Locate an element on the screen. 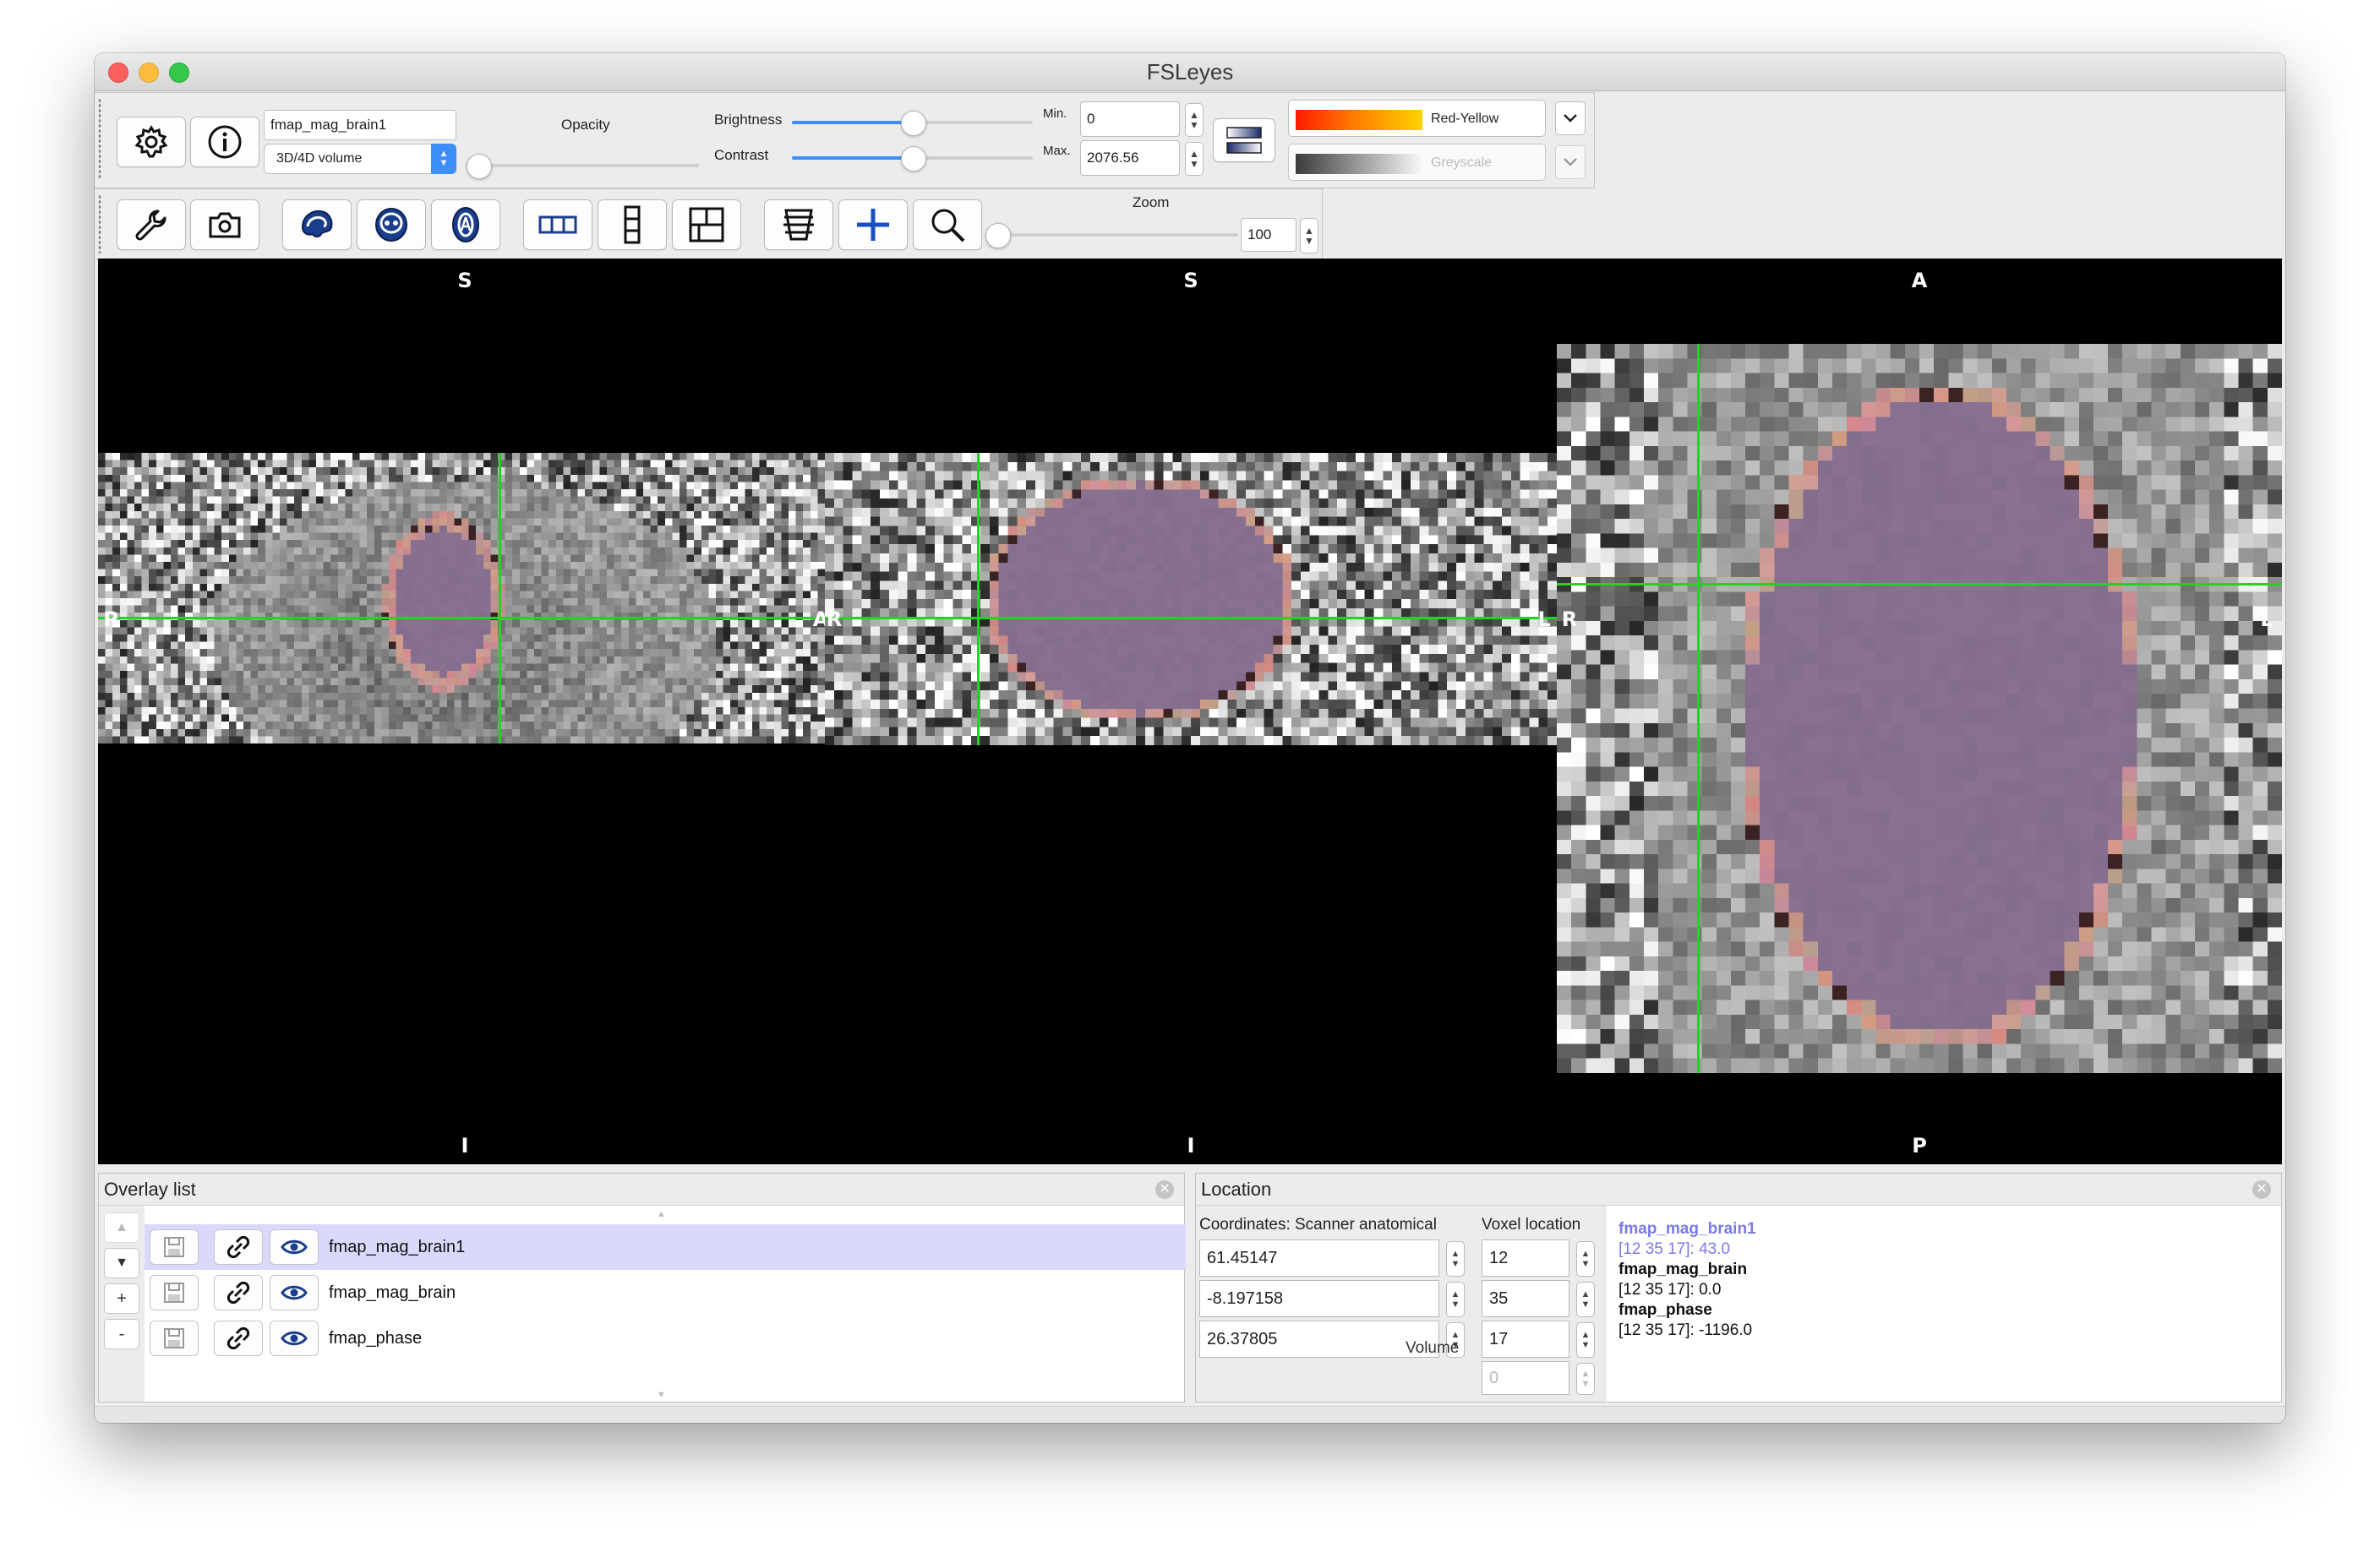  opacity-slider-track is located at coordinates (583, 165).